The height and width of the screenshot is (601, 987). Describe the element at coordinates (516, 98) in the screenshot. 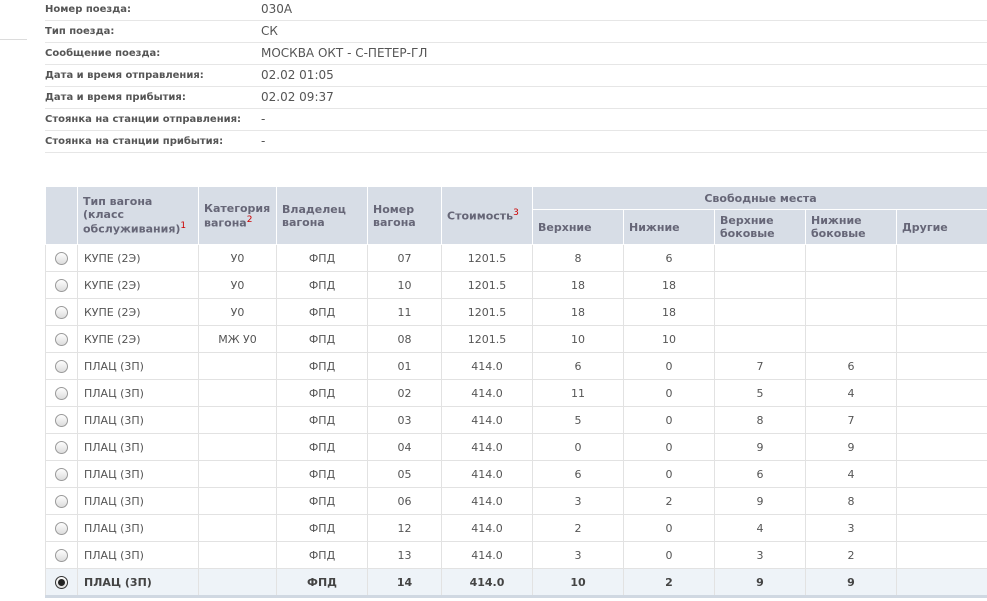

I see `info-row: Дата и время прибытия: 02.02 09:37` at that location.